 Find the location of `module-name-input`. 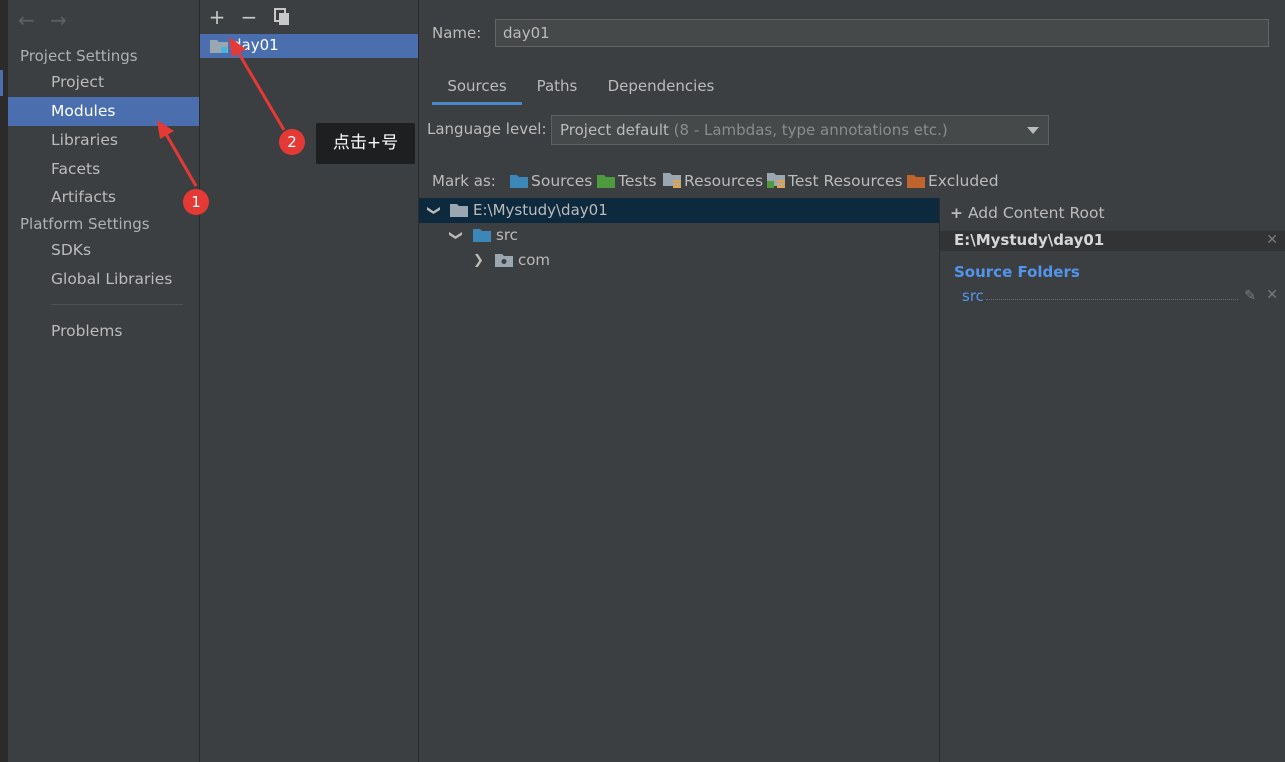

module-name-input is located at coordinates (882, 33).